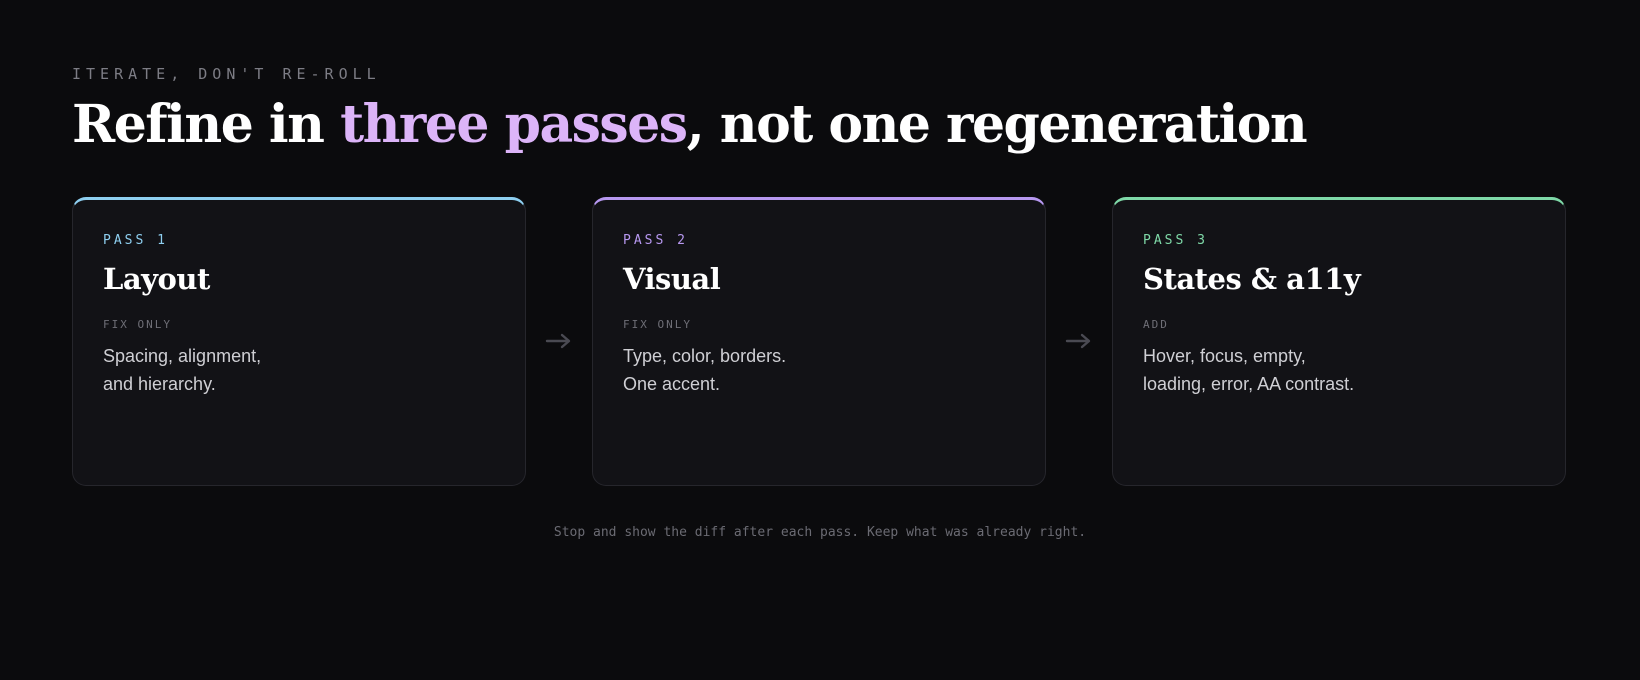 This screenshot has height=680, width=1640. Describe the element at coordinates (672, 279) in the screenshot. I see `pass-title: Visual` at that location.